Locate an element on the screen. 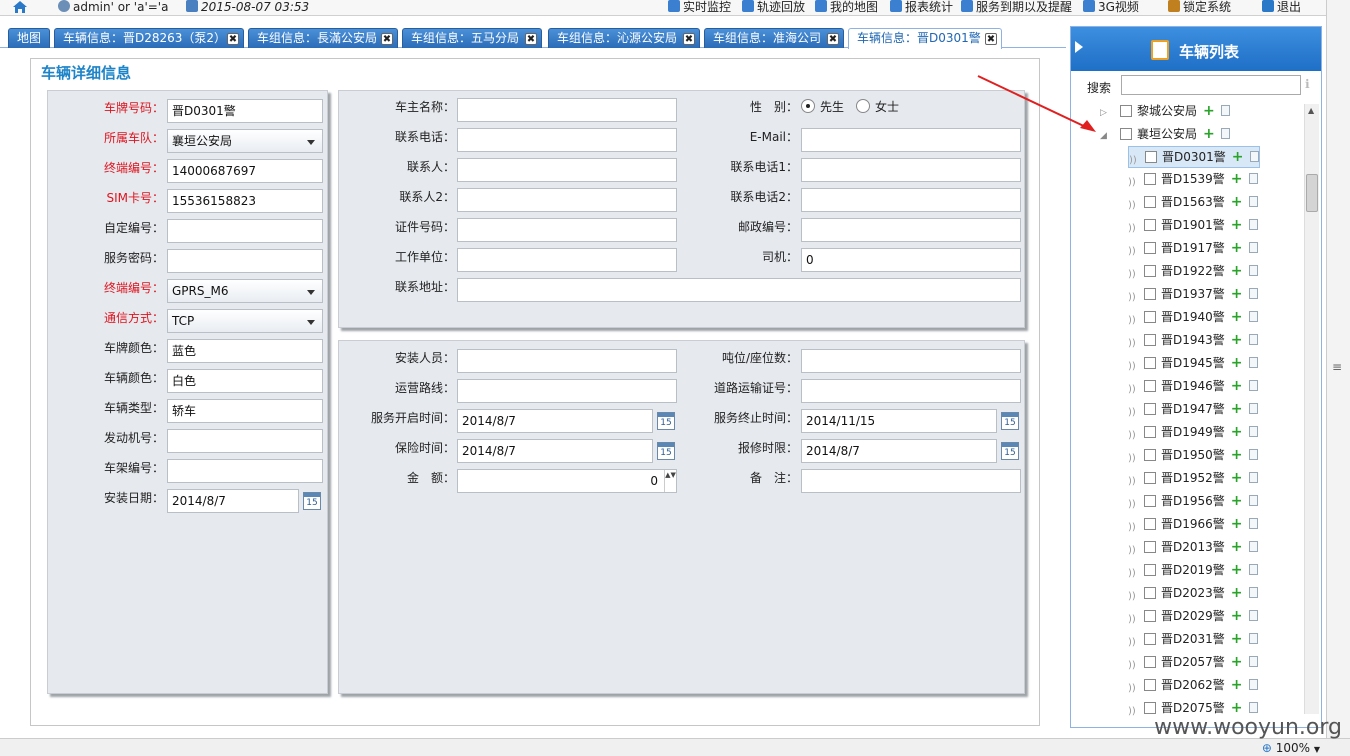  install-field-b: 2014/11/15 is located at coordinates (899, 421).